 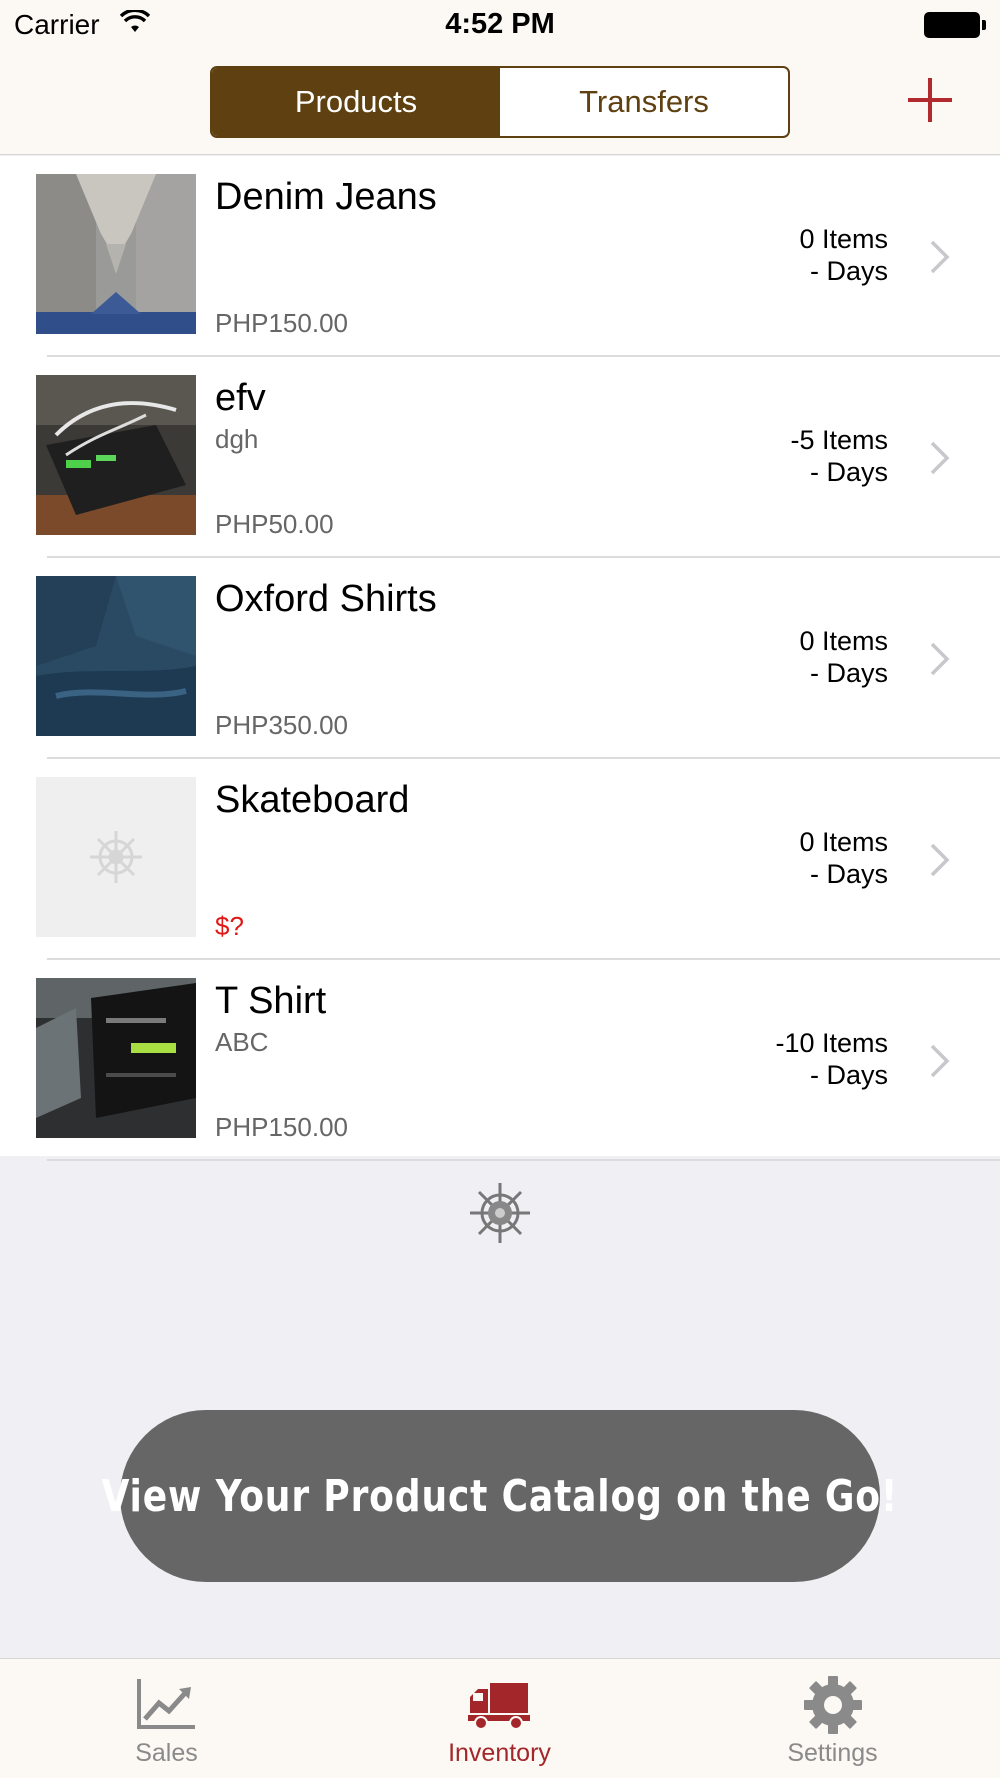 I want to click on ship-wheel-icon, so click(x=116, y=857).